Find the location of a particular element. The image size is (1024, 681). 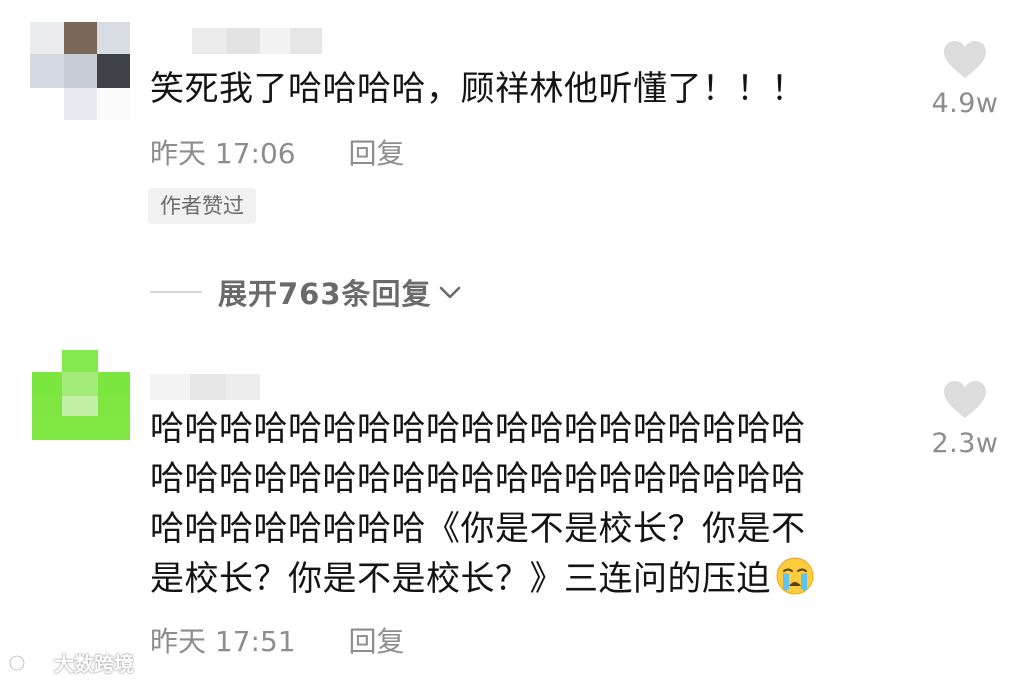

expand-replies-button: 展开763条回复 is located at coordinates (307, 292).